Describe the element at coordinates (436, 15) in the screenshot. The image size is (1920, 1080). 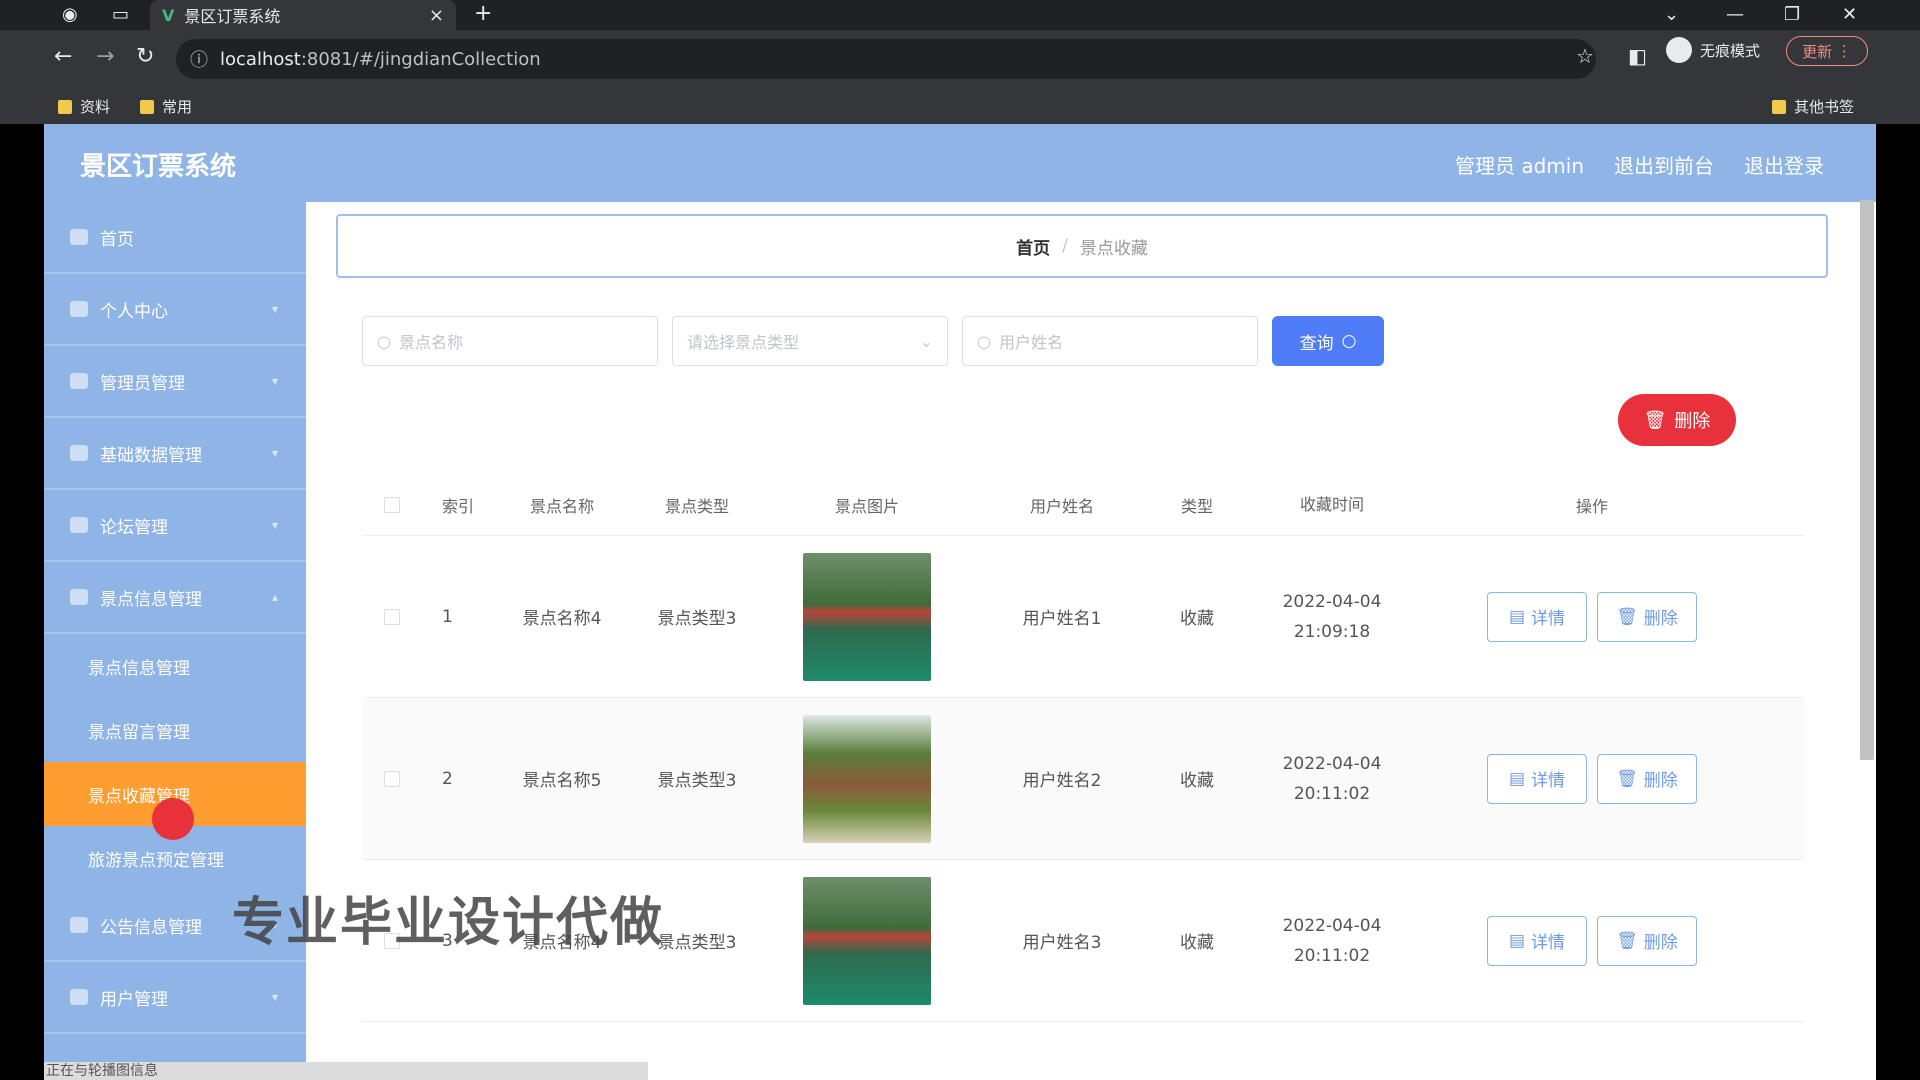
I see `tab-close-icon: ×` at that location.